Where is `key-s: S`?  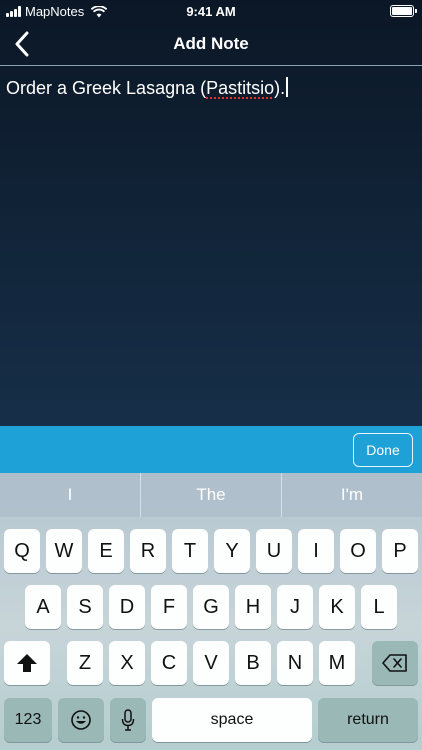 key-s: S is located at coordinates (85, 607).